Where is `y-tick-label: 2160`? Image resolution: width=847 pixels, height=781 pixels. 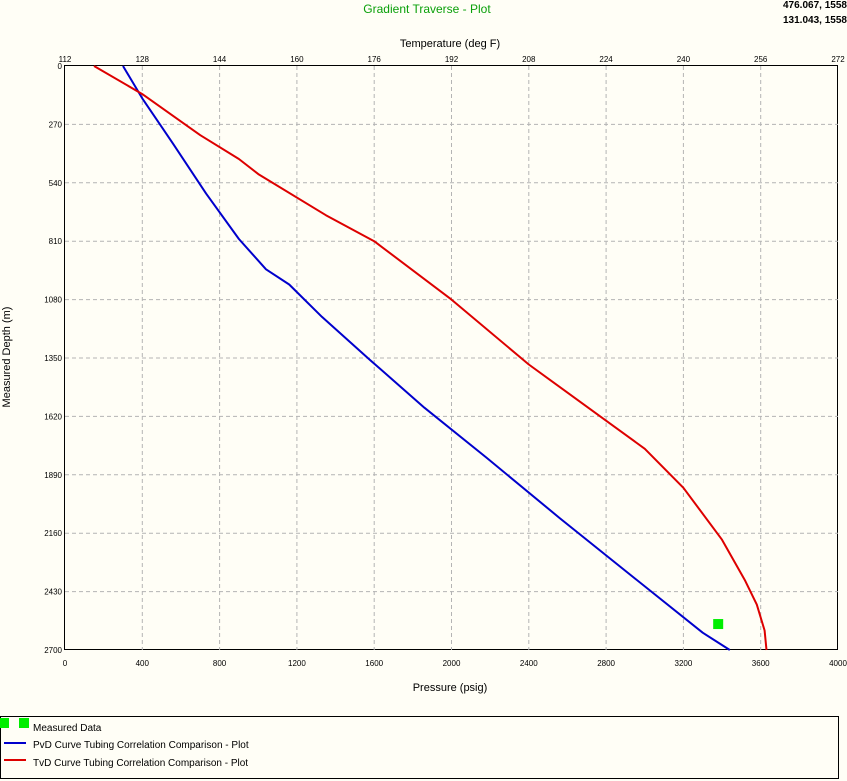
y-tick-label: 2160 is located at coordinates (53, 533).